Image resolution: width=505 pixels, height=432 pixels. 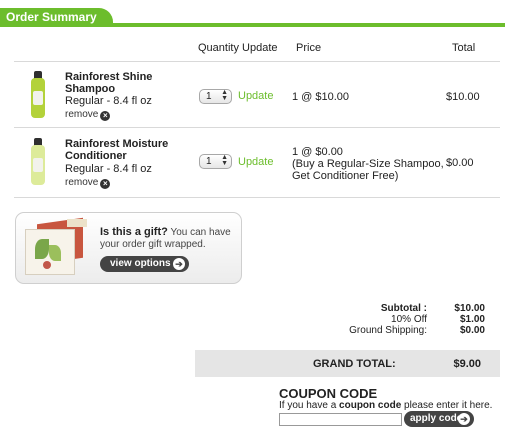 I want to click on conditioner-bottle-image, so click(x=38, y=162).